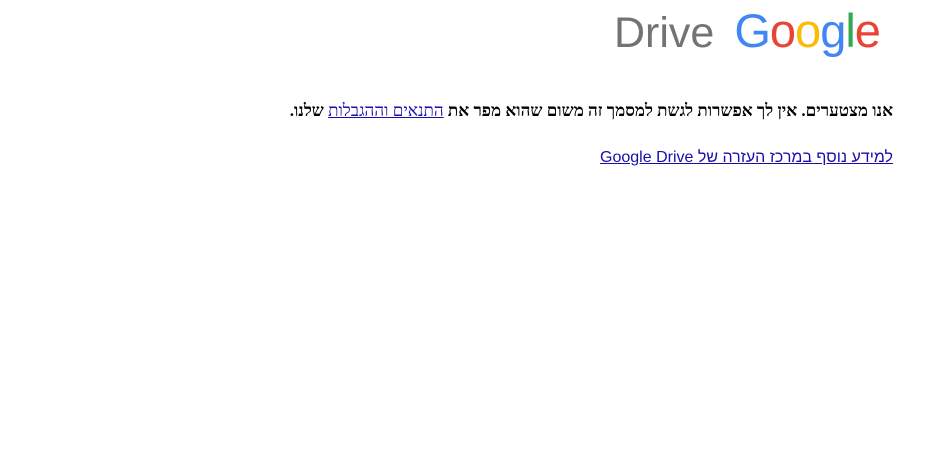  I want to click on drive-google-logo: Drive Google, so click(747, 33).